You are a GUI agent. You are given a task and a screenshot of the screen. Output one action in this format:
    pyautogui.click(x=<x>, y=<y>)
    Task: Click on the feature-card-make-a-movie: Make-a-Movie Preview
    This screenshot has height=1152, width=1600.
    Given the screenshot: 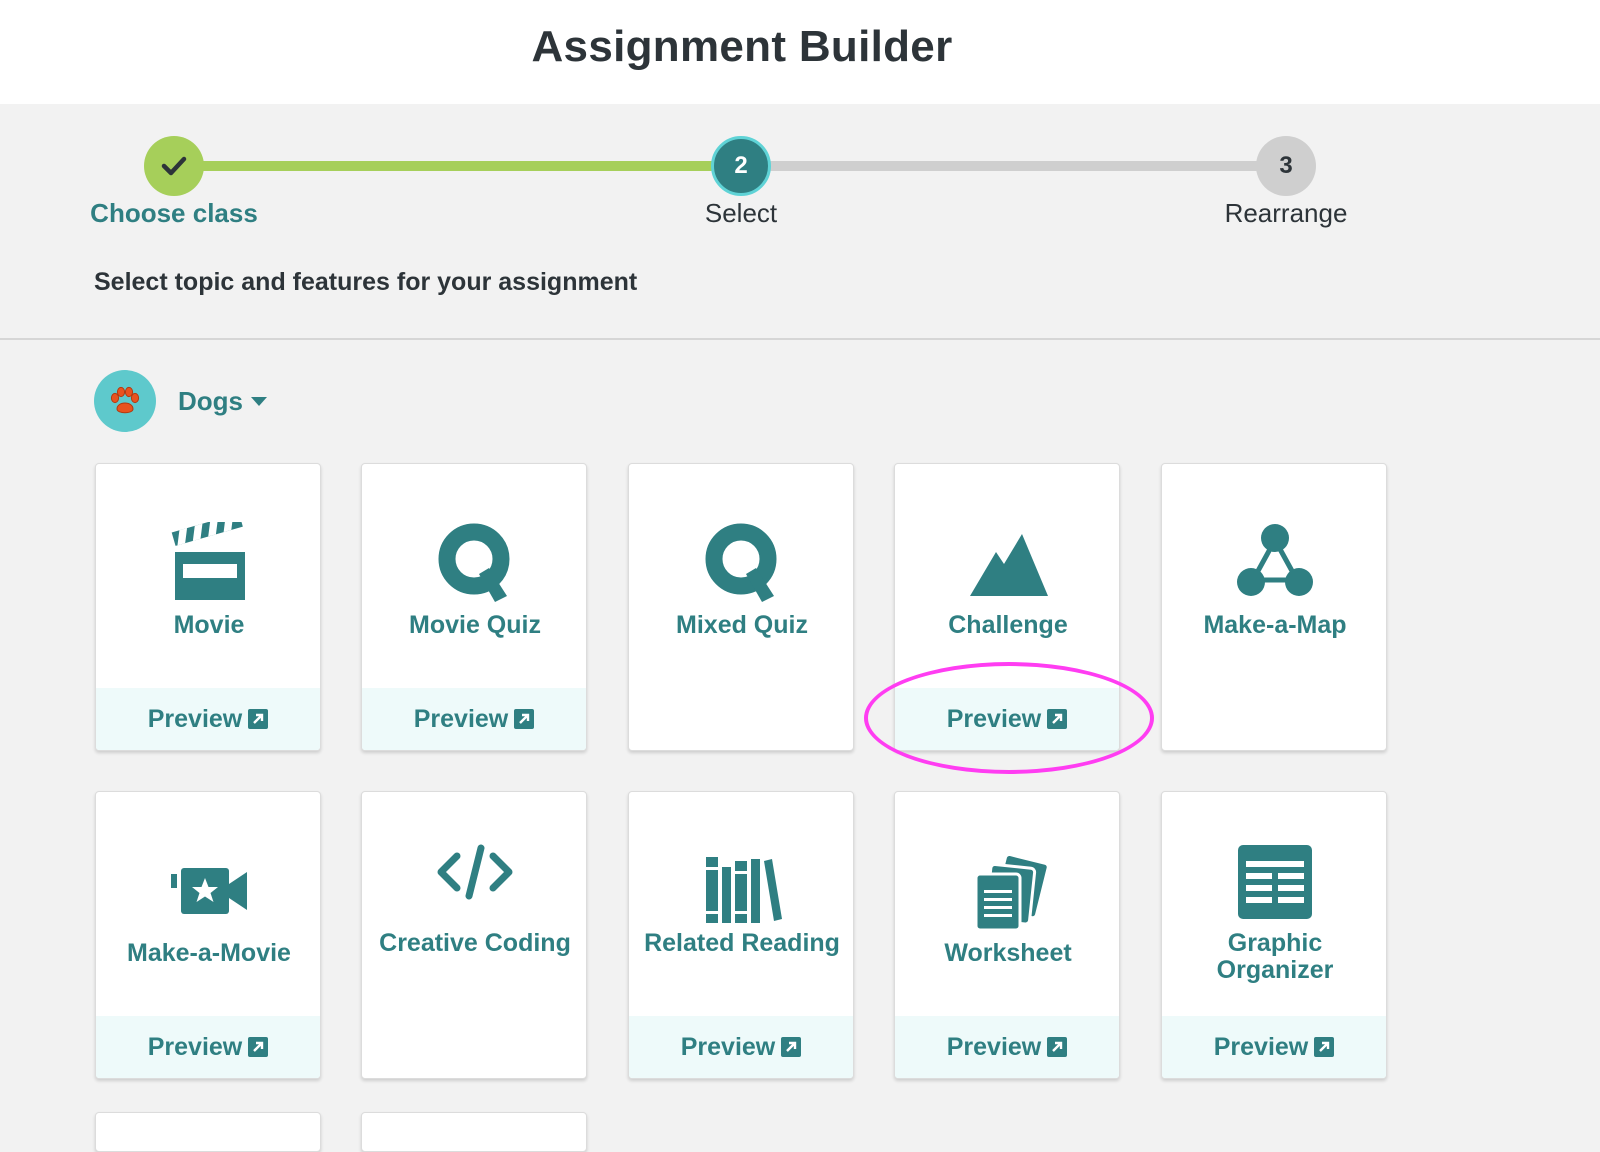 What is the action you would take?
    pyautogui.click(x=208, y=935)
    